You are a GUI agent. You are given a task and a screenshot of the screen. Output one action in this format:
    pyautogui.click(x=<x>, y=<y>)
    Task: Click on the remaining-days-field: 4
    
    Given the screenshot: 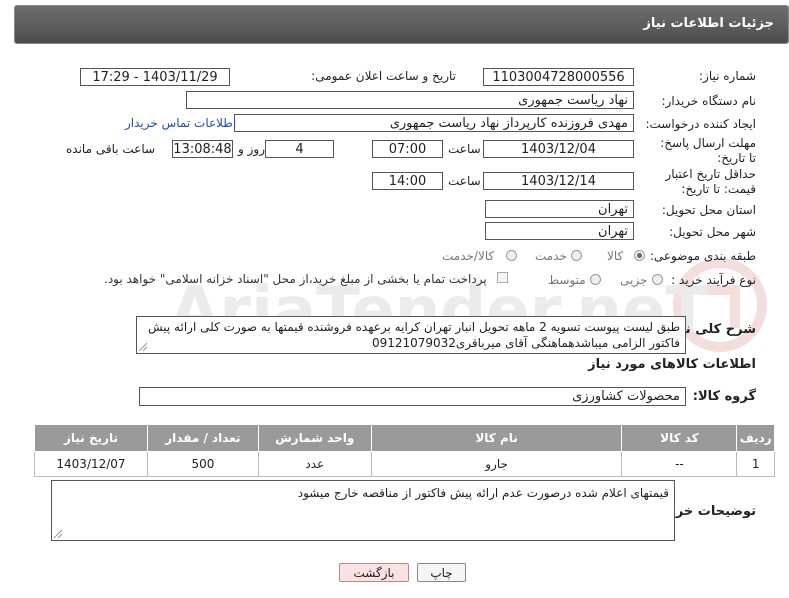 What is the action you would take?
    pyautogui.click(x=299, y=149)
    